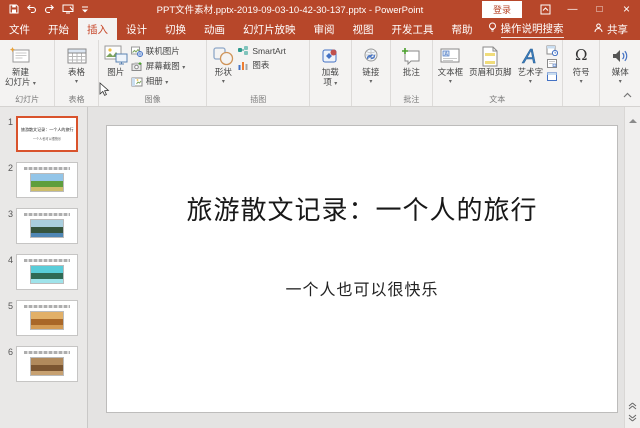 This screenshot has height=428, width=640. Describe the element at coordinates (175, 29) in the screenshot. I see `tab-transitions: 切换` at that location.